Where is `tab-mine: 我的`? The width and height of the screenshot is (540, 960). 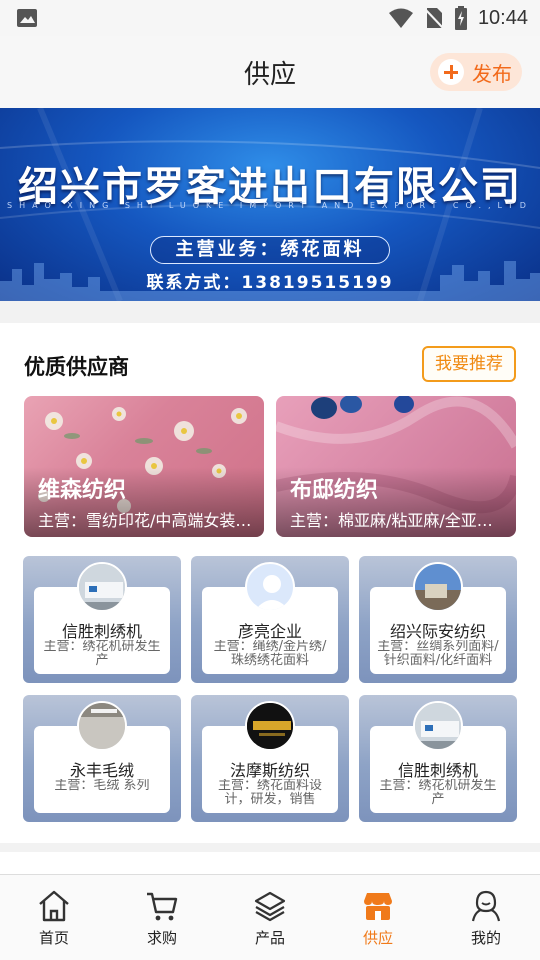 tab-mine: 我的 is located at coordinates (486, 917).